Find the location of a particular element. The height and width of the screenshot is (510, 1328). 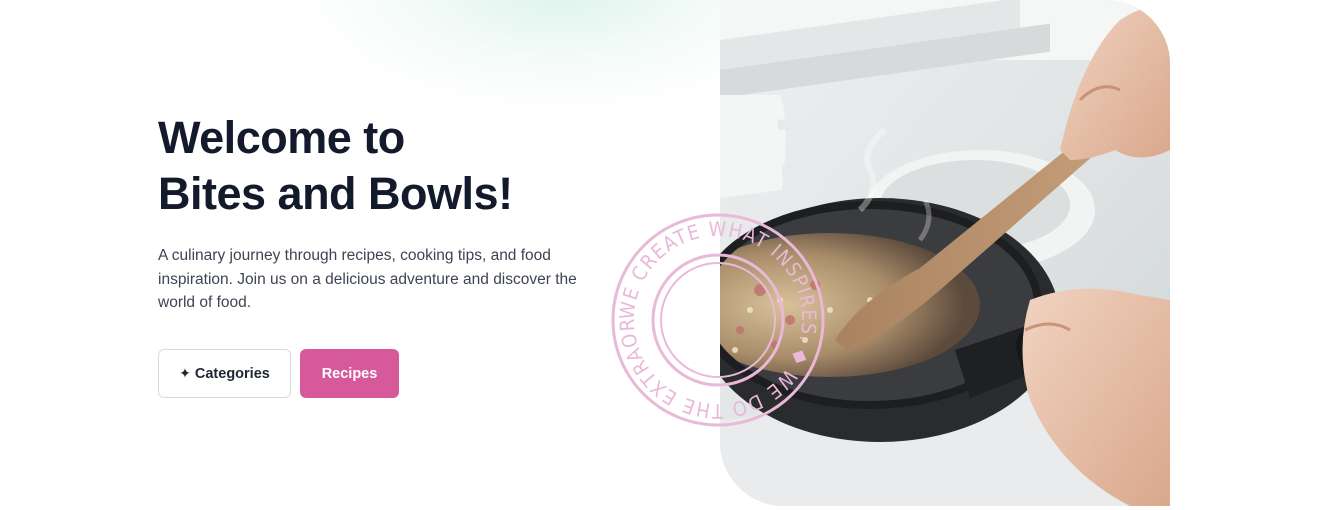

hero-buttons: ✦ Categories Recipes is located at coordinates (278, 373).